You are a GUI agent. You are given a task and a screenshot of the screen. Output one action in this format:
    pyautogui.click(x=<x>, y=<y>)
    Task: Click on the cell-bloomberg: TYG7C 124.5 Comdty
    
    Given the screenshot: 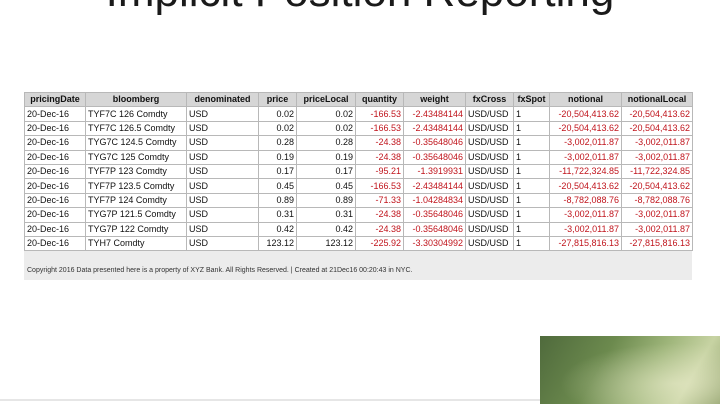 What is the action you would take?
    pyautogui.click(x=136, y=143)
    